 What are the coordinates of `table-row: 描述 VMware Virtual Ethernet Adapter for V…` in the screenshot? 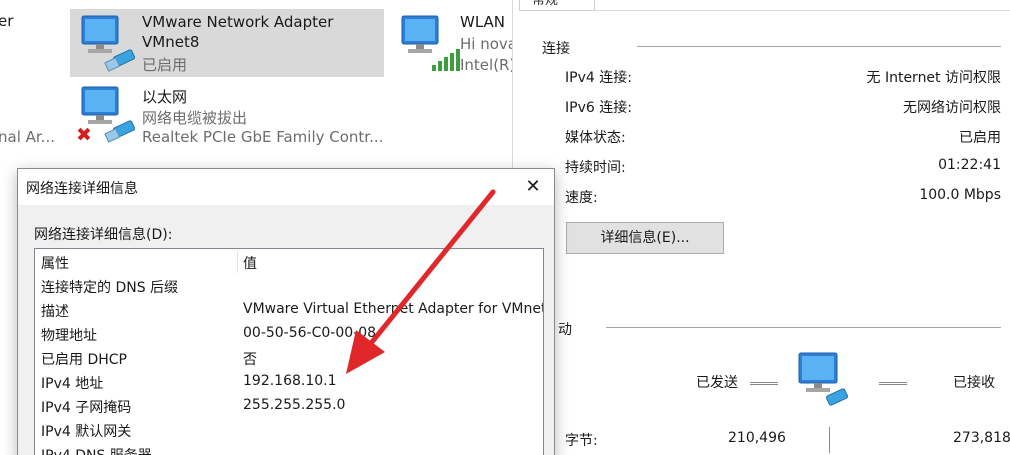 It's located at (289, 311).